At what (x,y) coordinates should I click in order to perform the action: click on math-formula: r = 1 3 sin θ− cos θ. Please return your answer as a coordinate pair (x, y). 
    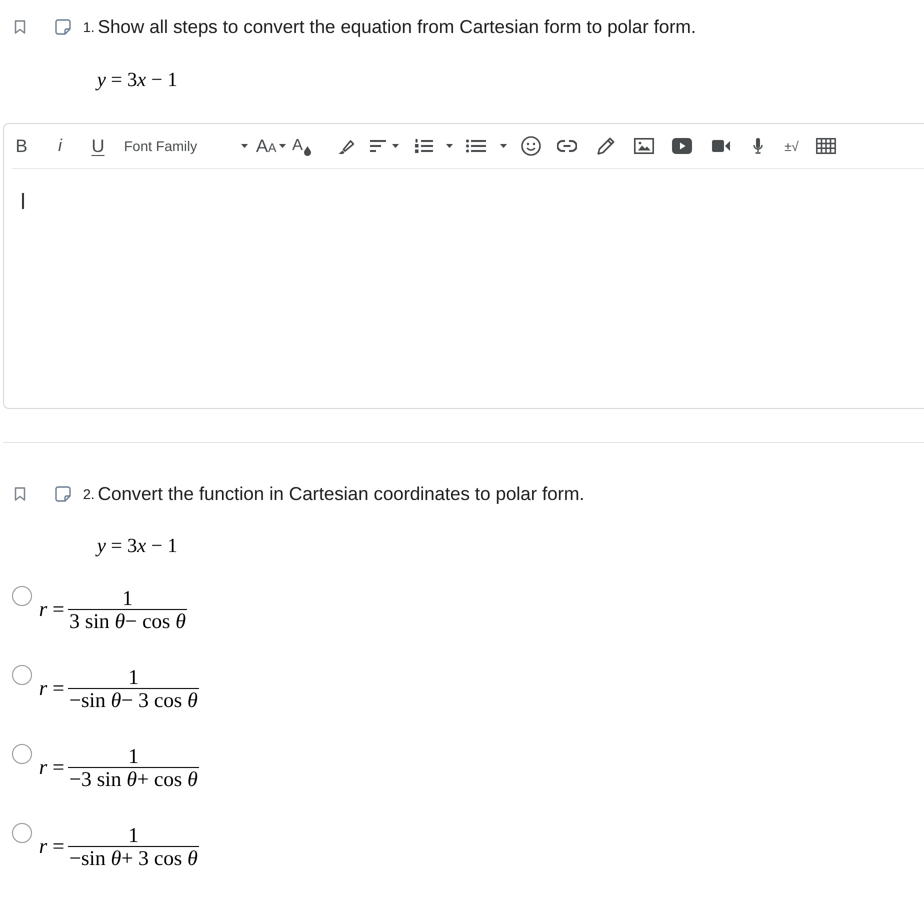
    Looking at the image, I should click on (113, 609).